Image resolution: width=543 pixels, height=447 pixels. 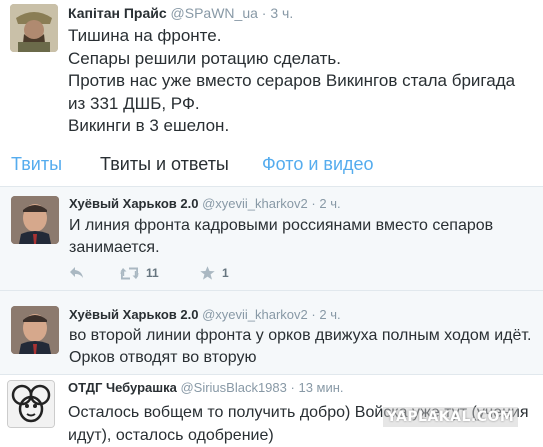 I want to click on watermark: YAPLAKAL.COM, so click(x=450, y=417).